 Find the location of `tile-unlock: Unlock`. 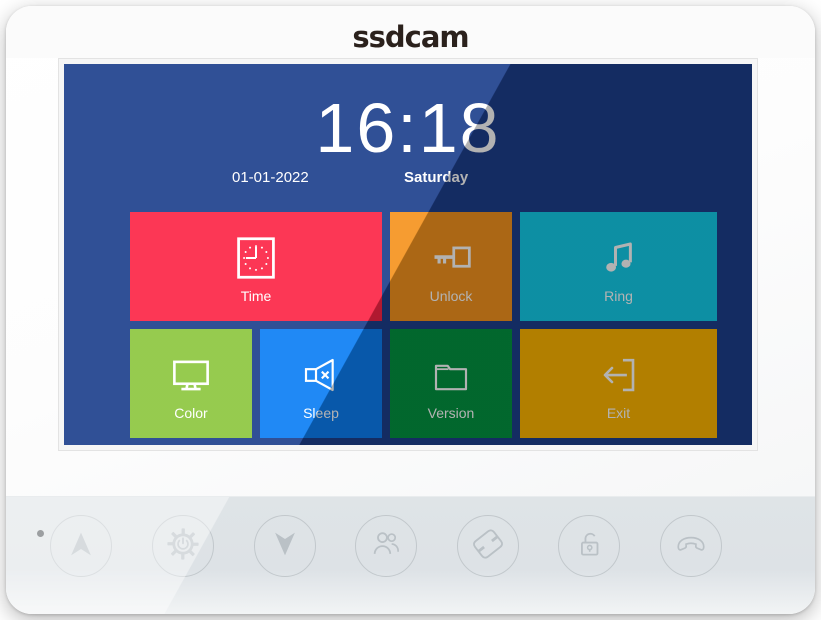

tile-unlock: Unlock is located at coordinates (451, 266).